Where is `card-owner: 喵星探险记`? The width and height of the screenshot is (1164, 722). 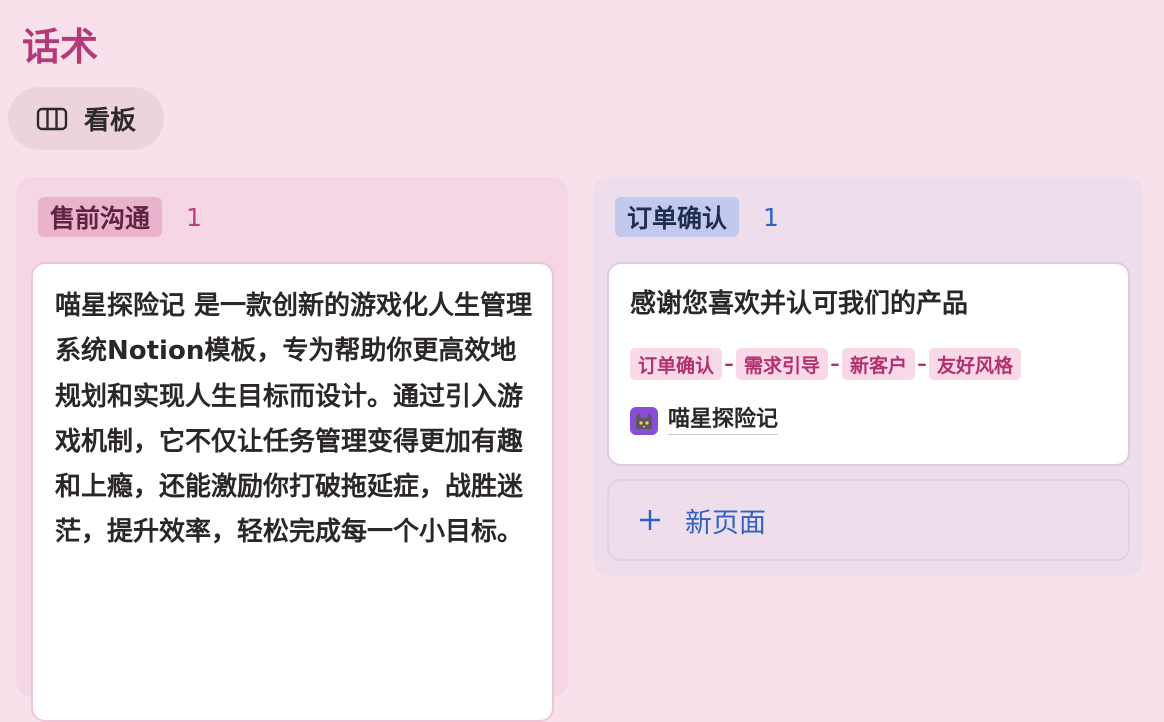 card-owner: 喵星探险记 is located at coordinates (704, 420).